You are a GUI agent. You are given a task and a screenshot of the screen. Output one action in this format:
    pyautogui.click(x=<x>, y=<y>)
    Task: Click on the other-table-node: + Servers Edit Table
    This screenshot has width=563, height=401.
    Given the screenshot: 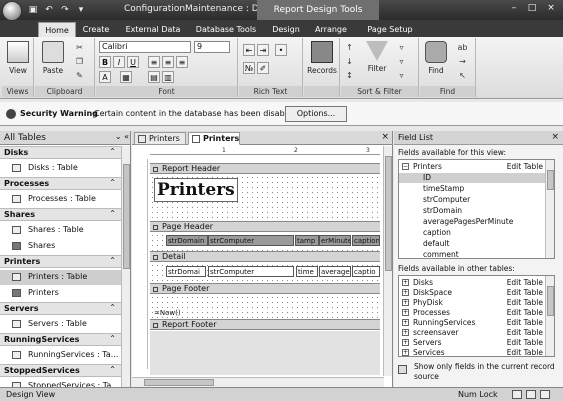 What is the action you would take?
    pyautogui.click(x=472, y=343)
    